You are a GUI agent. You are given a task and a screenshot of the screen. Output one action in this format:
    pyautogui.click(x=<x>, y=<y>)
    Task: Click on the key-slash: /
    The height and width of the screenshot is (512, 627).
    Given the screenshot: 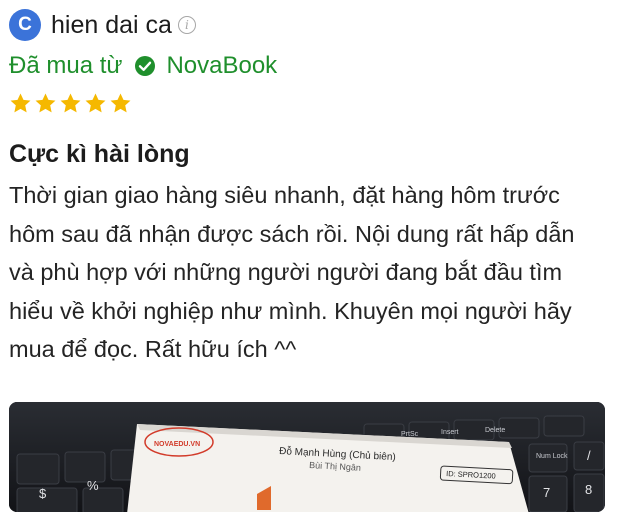 What is the action you would take?
    pyautogui.click(x=589, y=455)
    